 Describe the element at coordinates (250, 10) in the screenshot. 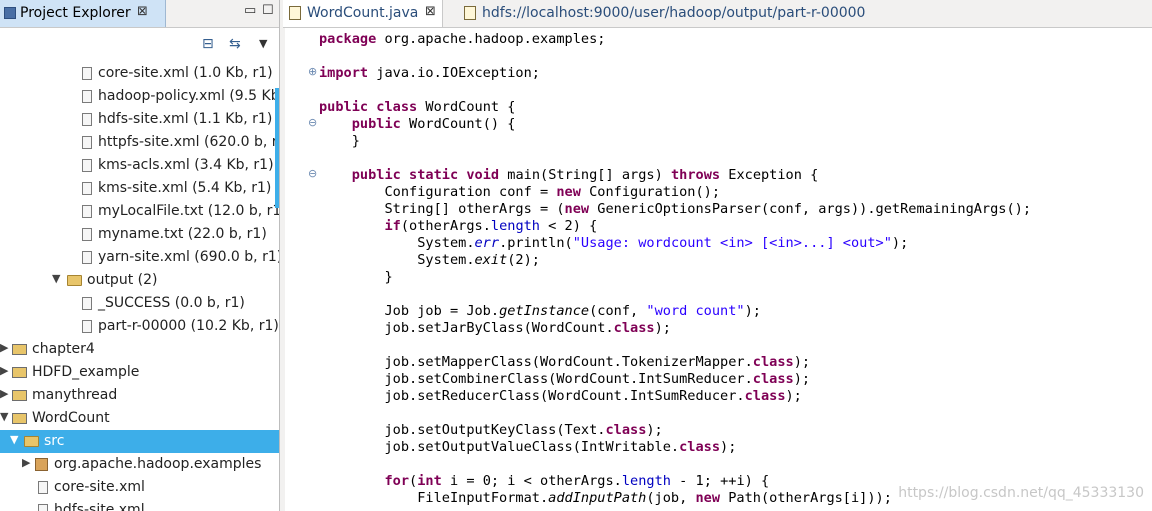

I see `minimize-icon: ▭` at that location.